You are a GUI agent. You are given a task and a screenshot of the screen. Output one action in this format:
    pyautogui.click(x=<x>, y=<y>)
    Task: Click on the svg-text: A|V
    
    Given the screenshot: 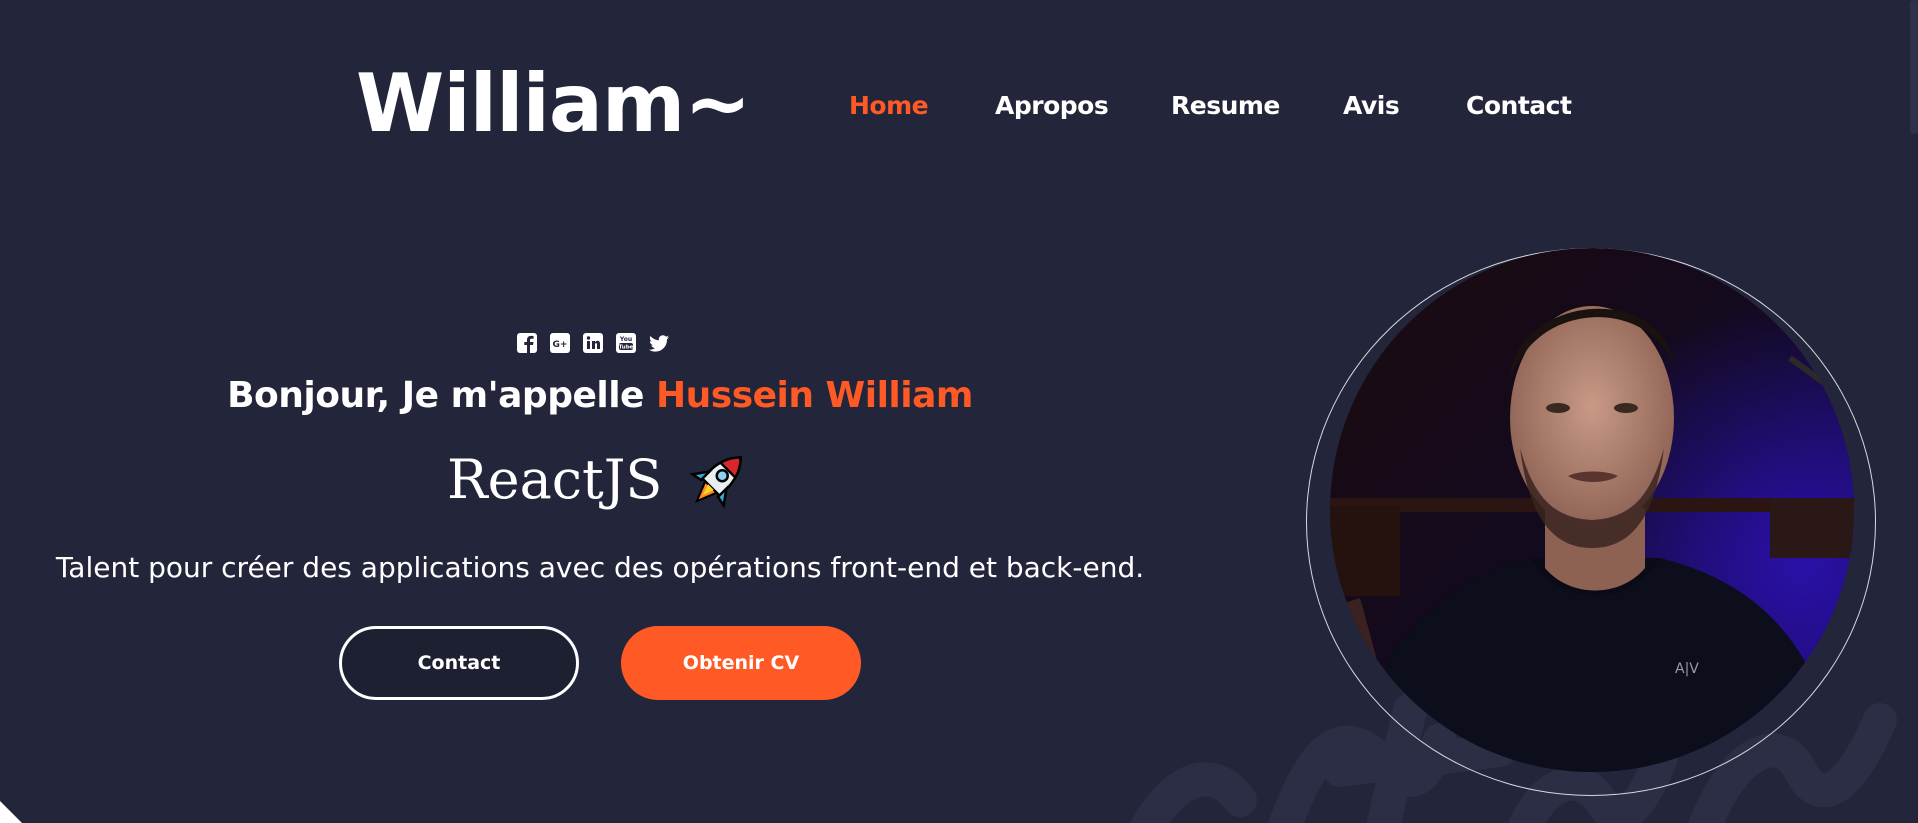 What is the action you would take?
    pyautogui.click(x=1687, y=669)
    